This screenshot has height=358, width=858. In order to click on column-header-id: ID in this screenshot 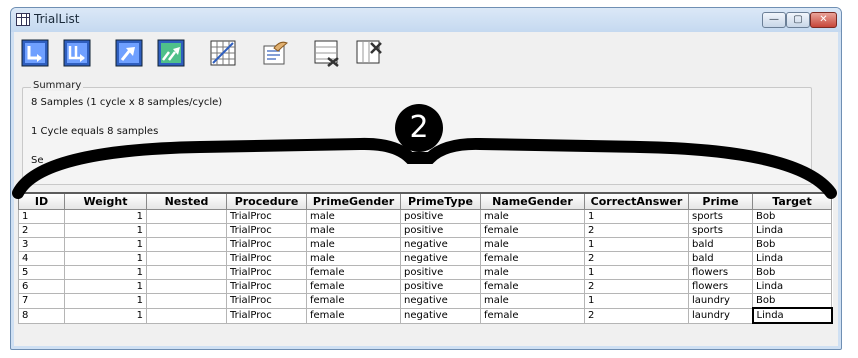, I will do `click(41, 201)`.